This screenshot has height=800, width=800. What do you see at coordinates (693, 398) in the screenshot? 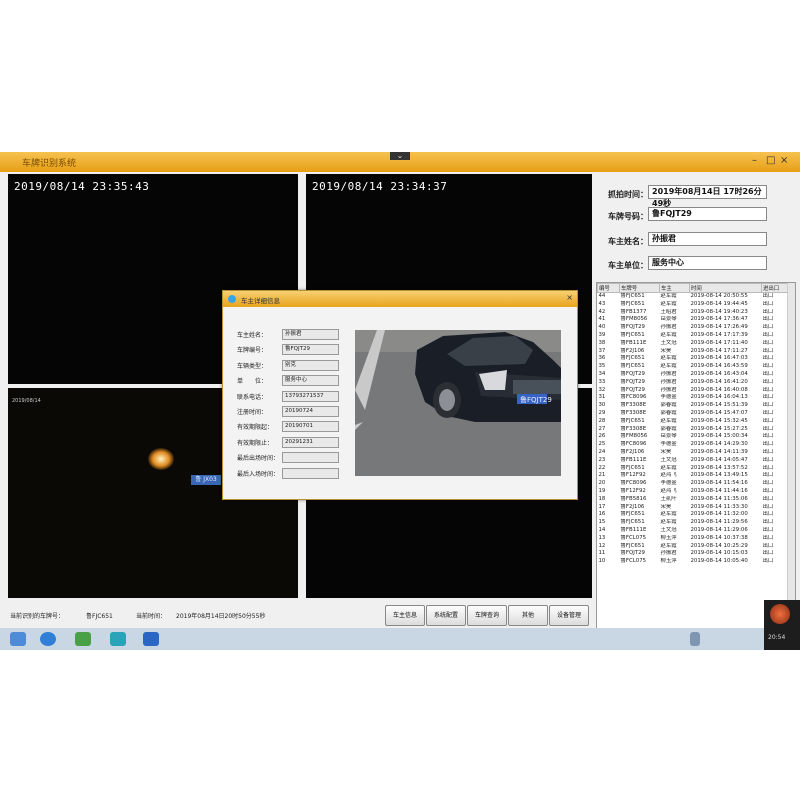
I see `table-row: 31 鲁FC8096 李德金 2019-08-14 16:04:13 出口` at bounding box center [693, 398].